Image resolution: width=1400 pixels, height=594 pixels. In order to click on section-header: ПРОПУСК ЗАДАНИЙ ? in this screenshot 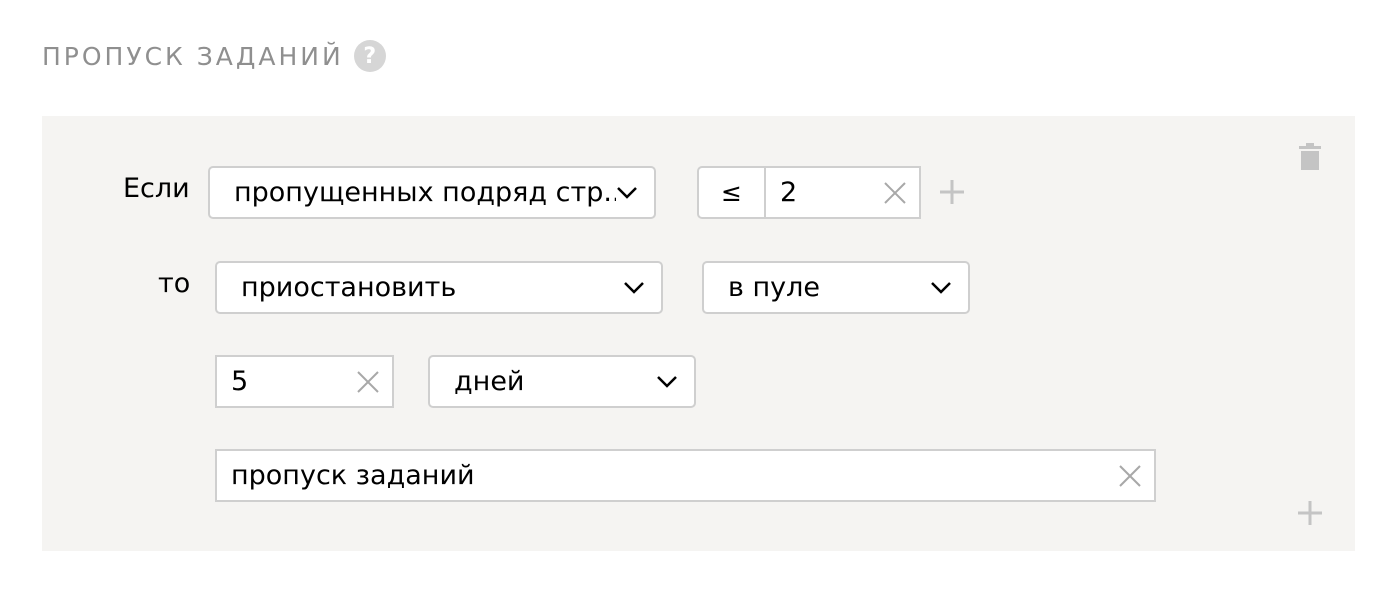, I will do `click(214, 56)`.